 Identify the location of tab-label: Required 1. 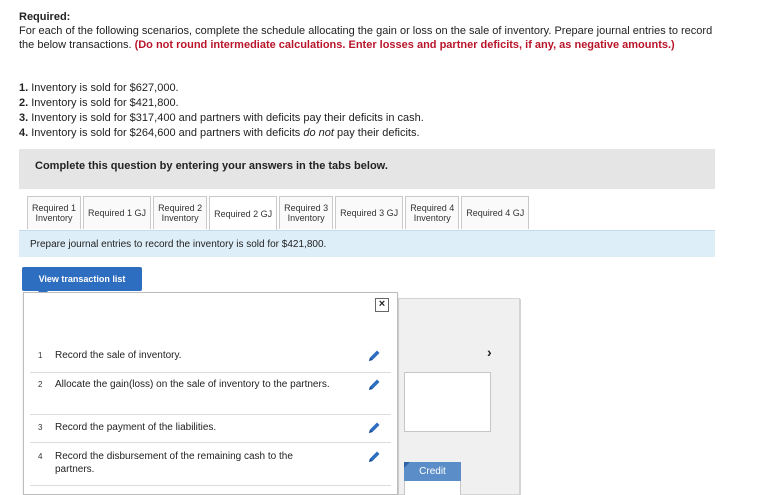
(54, 208).